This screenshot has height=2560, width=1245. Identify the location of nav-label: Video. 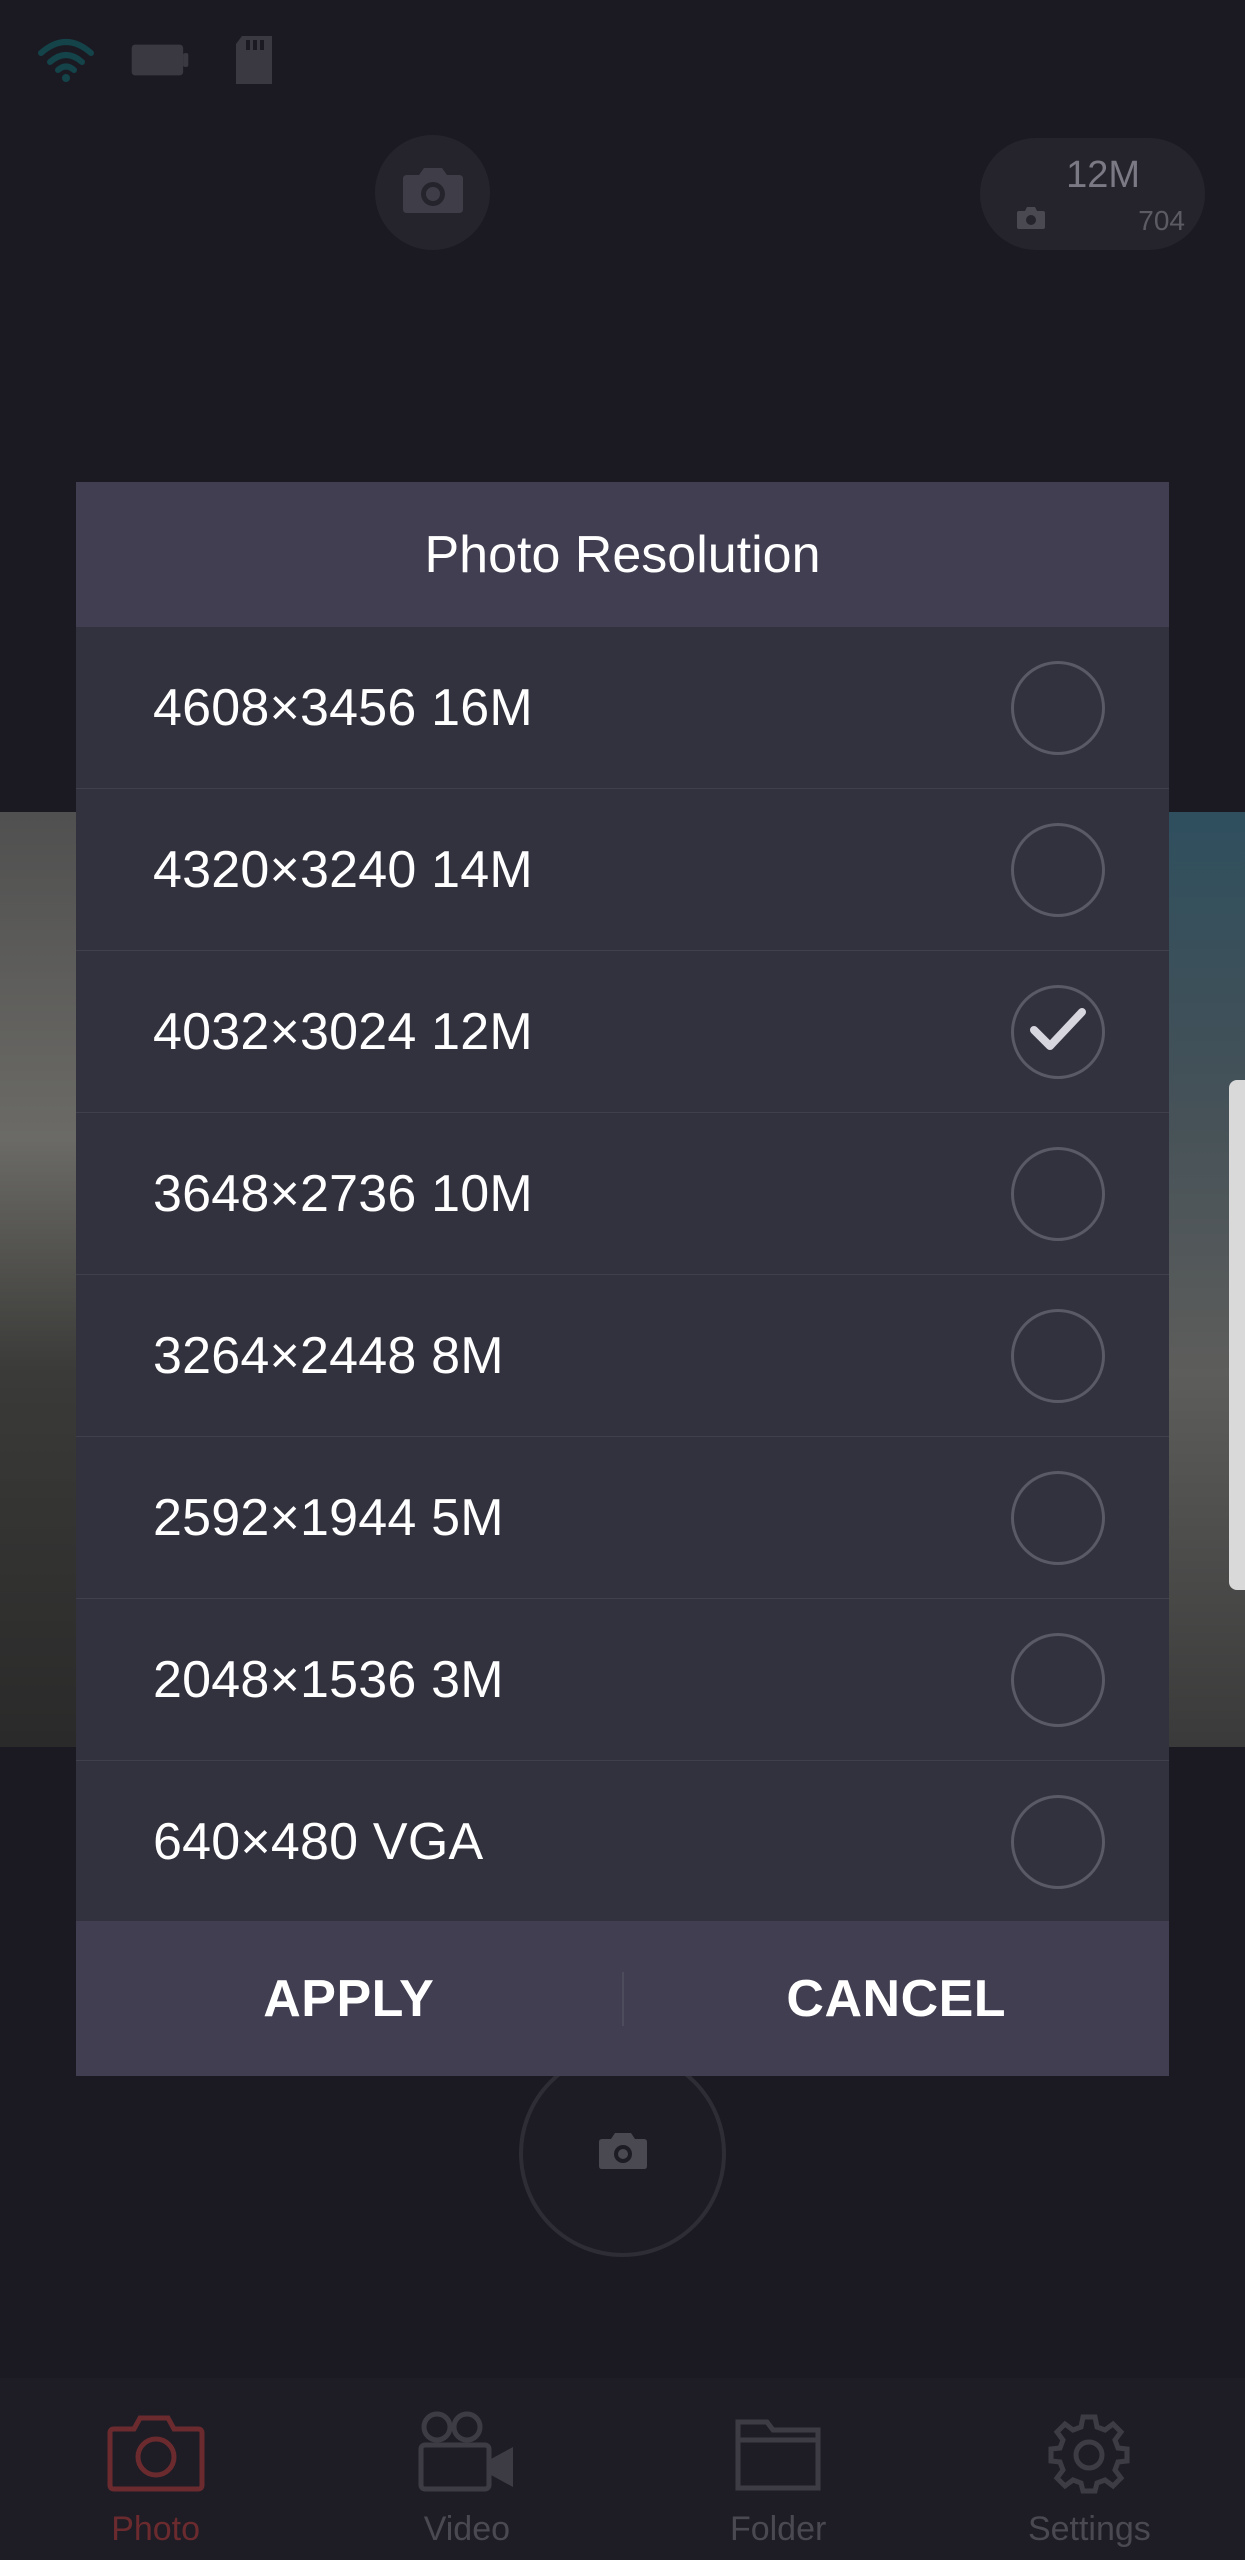
(467, 2529).